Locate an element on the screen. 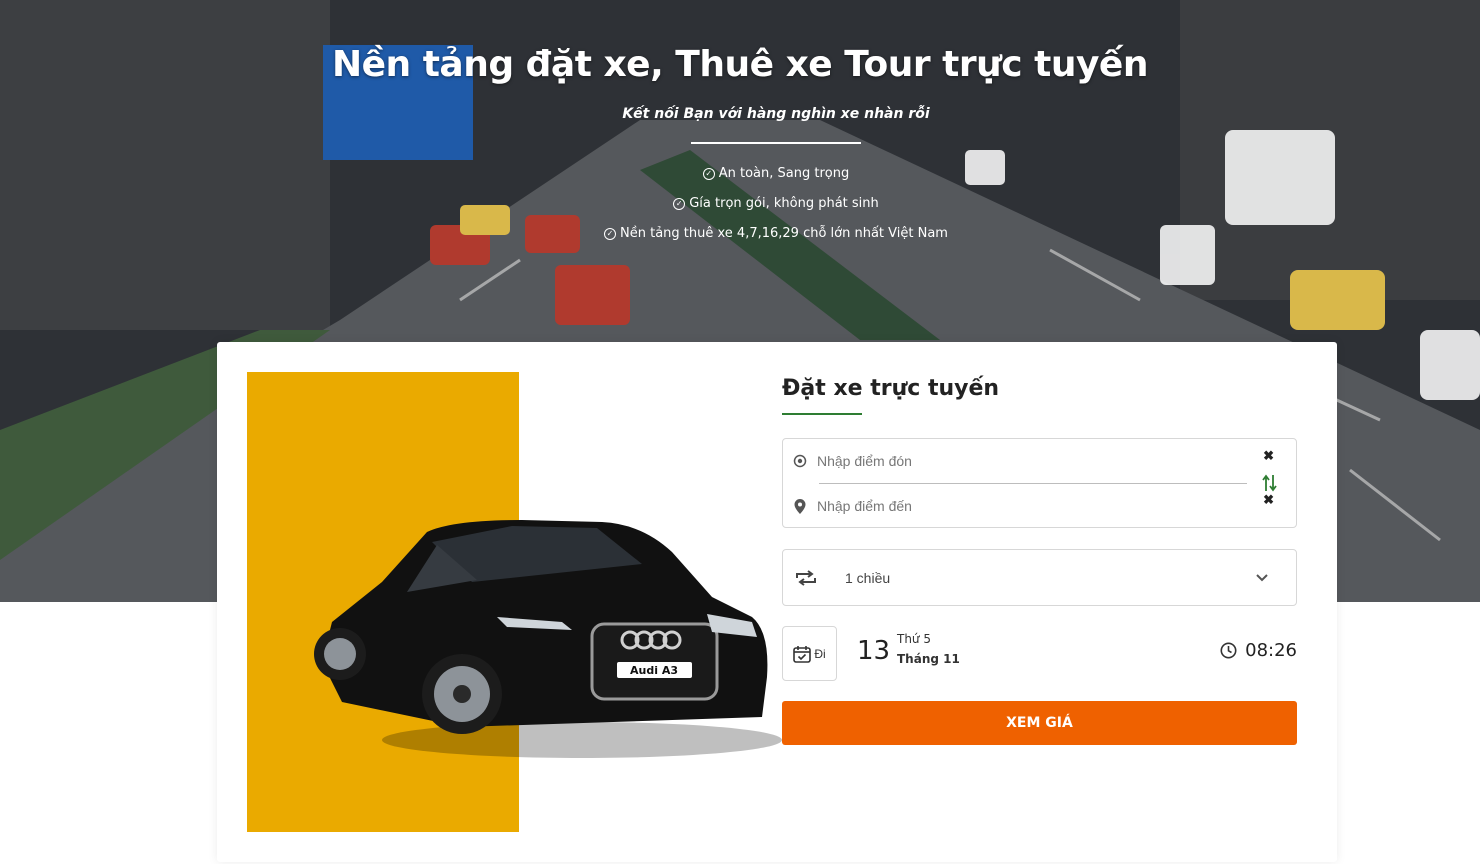  day-number: 13 is located at coordinates (873, 651).